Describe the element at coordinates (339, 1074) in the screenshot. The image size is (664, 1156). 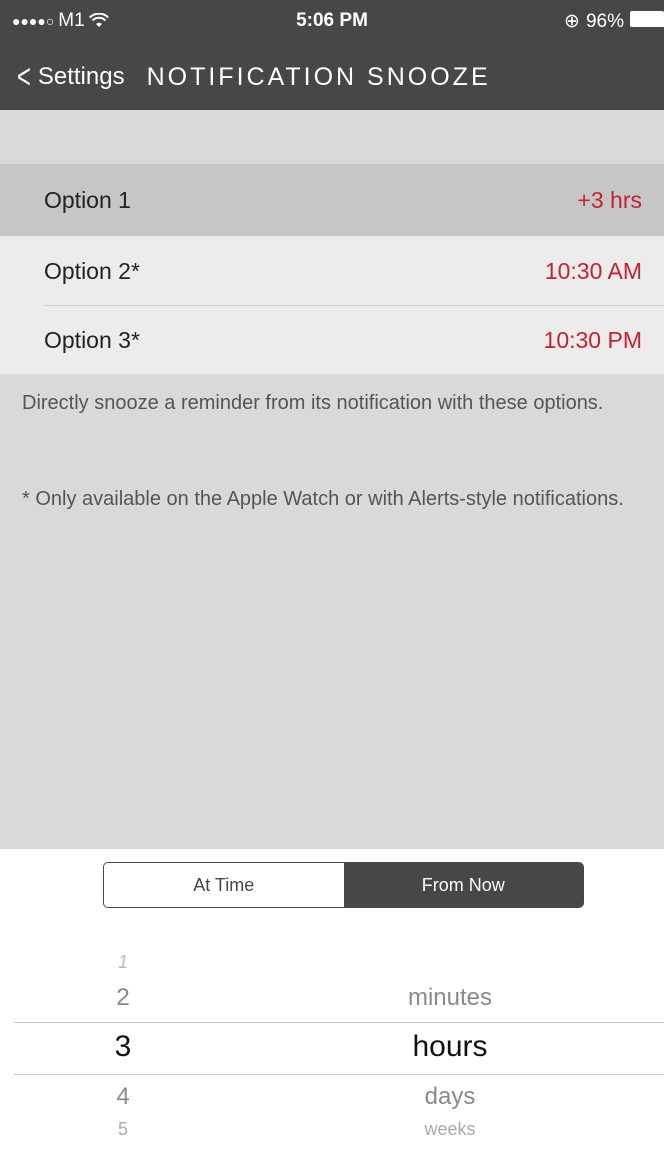
I see `picker-selection-bottom-line` at that location.